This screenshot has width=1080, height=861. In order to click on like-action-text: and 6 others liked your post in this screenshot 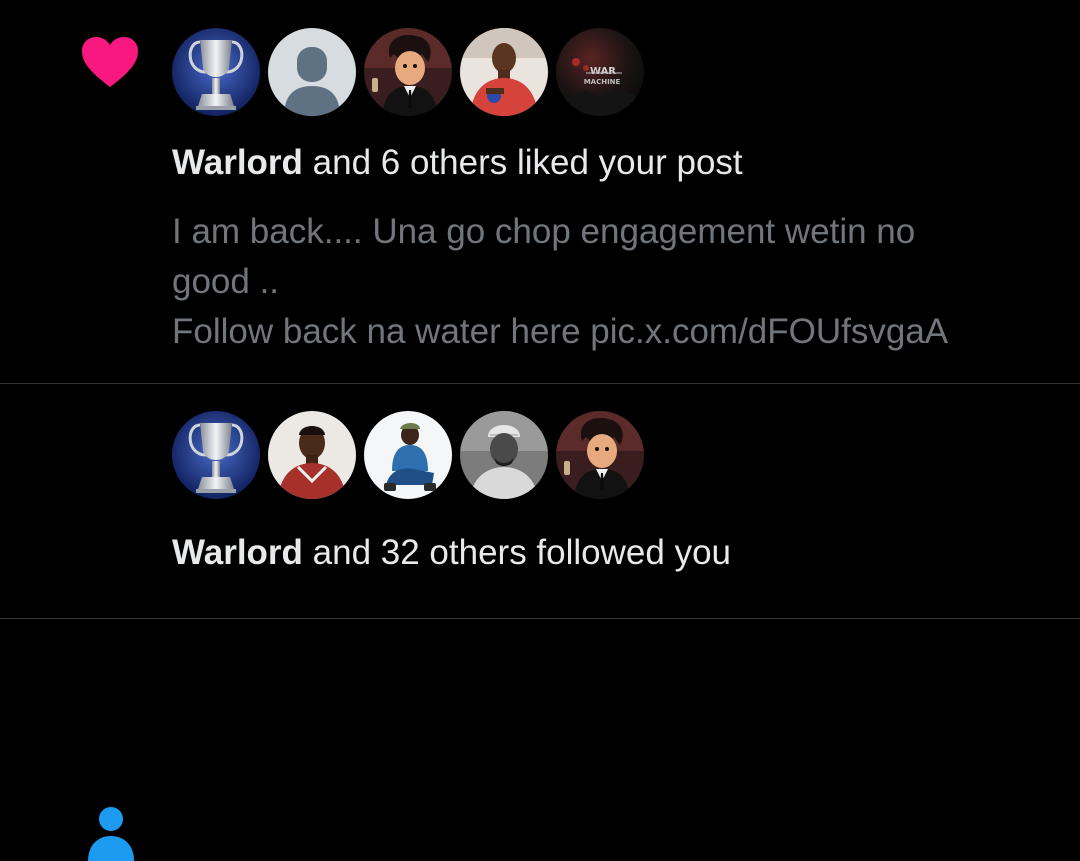, I will do `click(522, 162)`.